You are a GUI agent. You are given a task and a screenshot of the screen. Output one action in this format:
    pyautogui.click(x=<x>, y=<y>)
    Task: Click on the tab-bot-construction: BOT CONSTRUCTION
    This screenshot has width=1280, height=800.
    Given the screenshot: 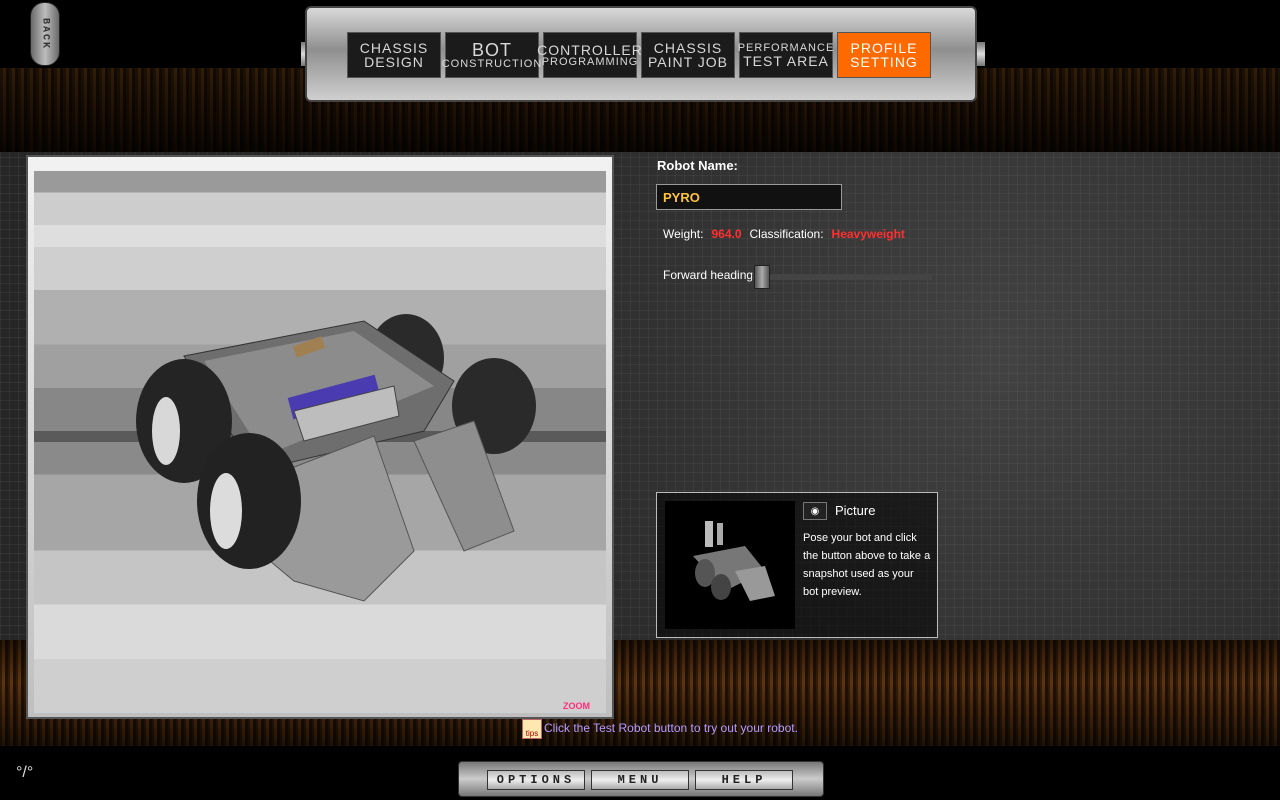 What is the action you would take?
    pyautogui.click(x=491, y=55)
    